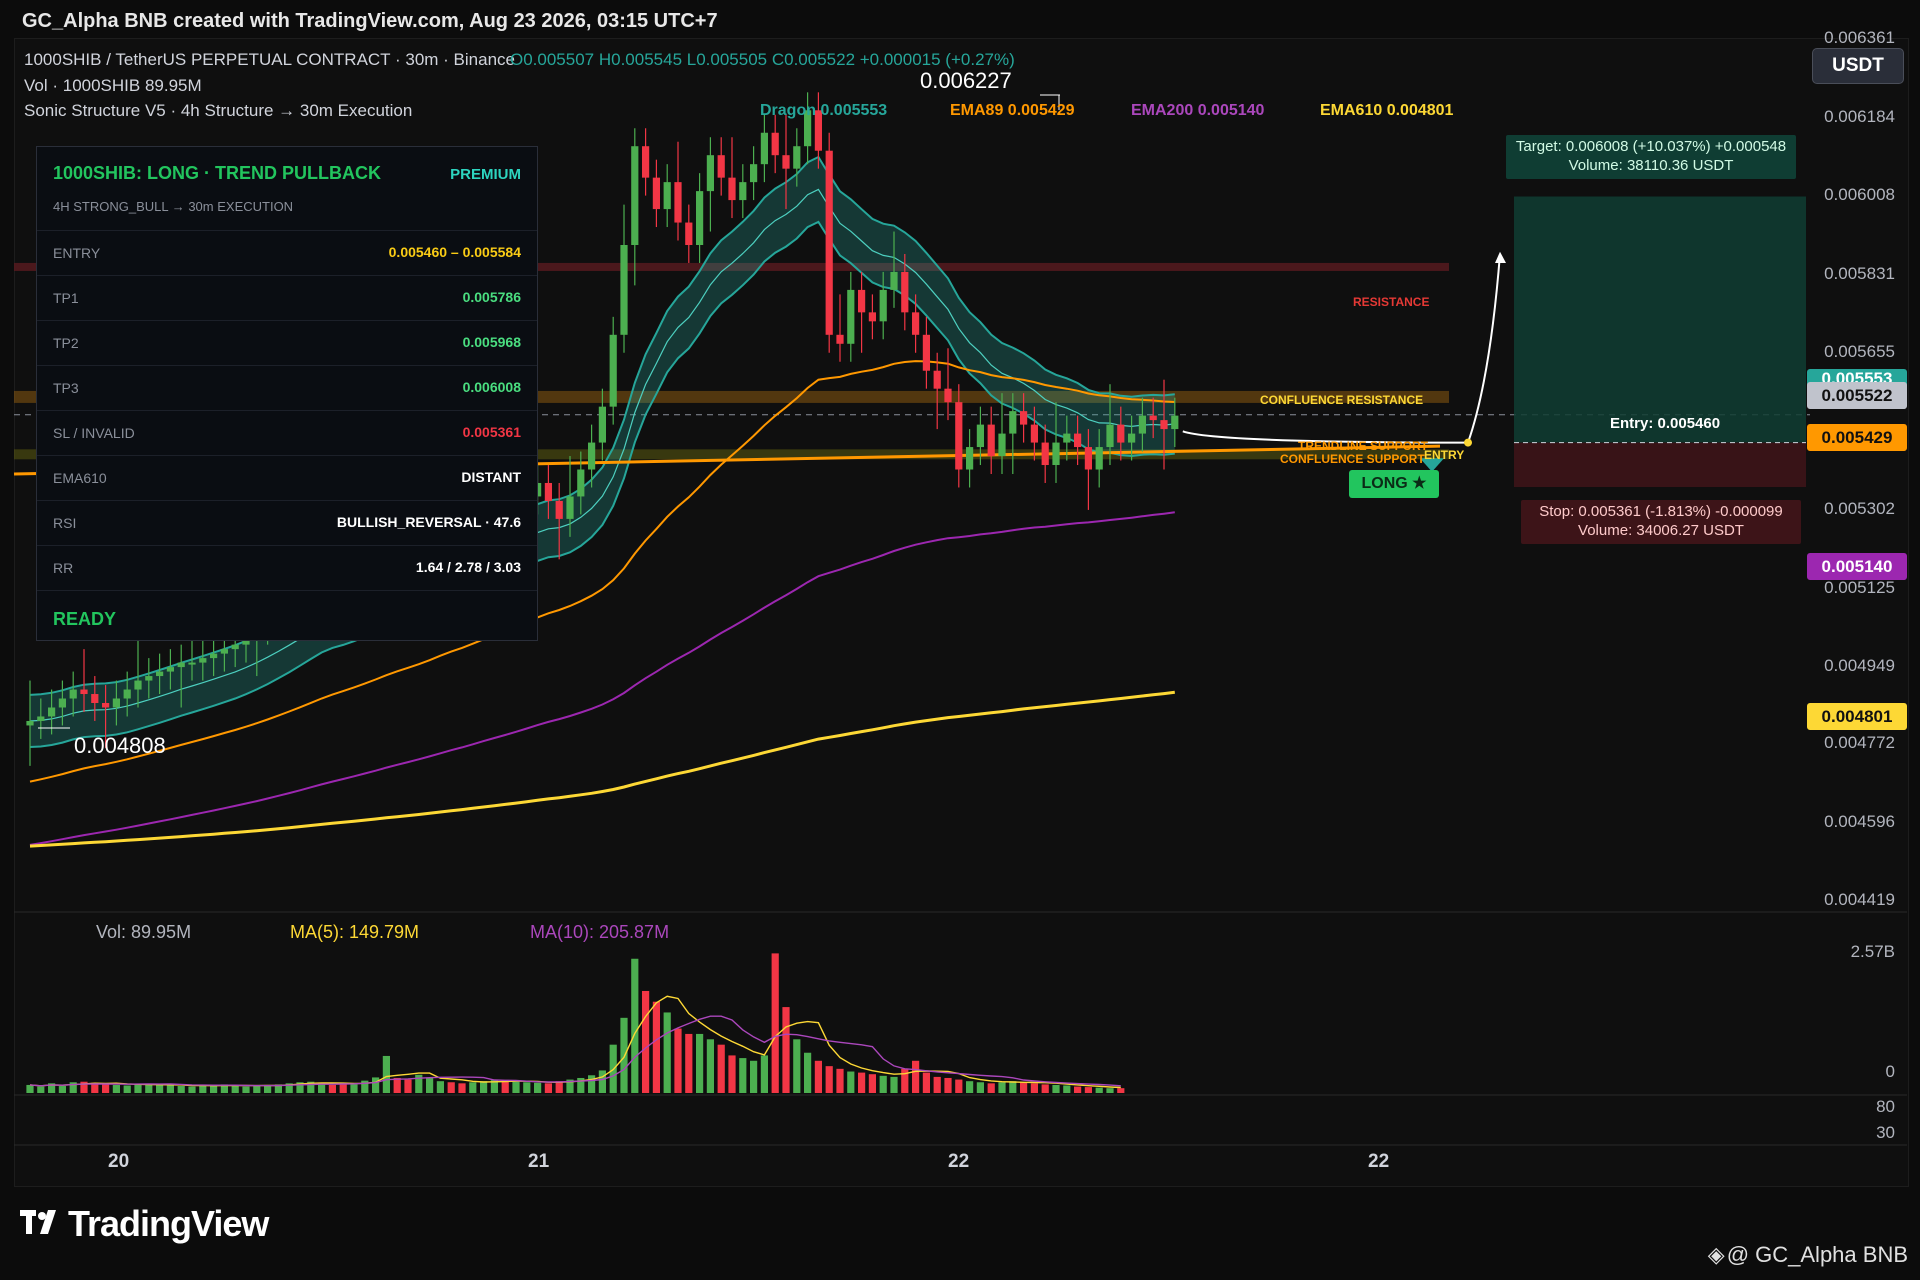 This screenshot has width=1920, height=1280. What do you see at coordinates (1651, 146) in the screenshot?
I see `target-text: Target: 0.006008 (+10.037%) +0.000548` at bounding box center [1651, 146].